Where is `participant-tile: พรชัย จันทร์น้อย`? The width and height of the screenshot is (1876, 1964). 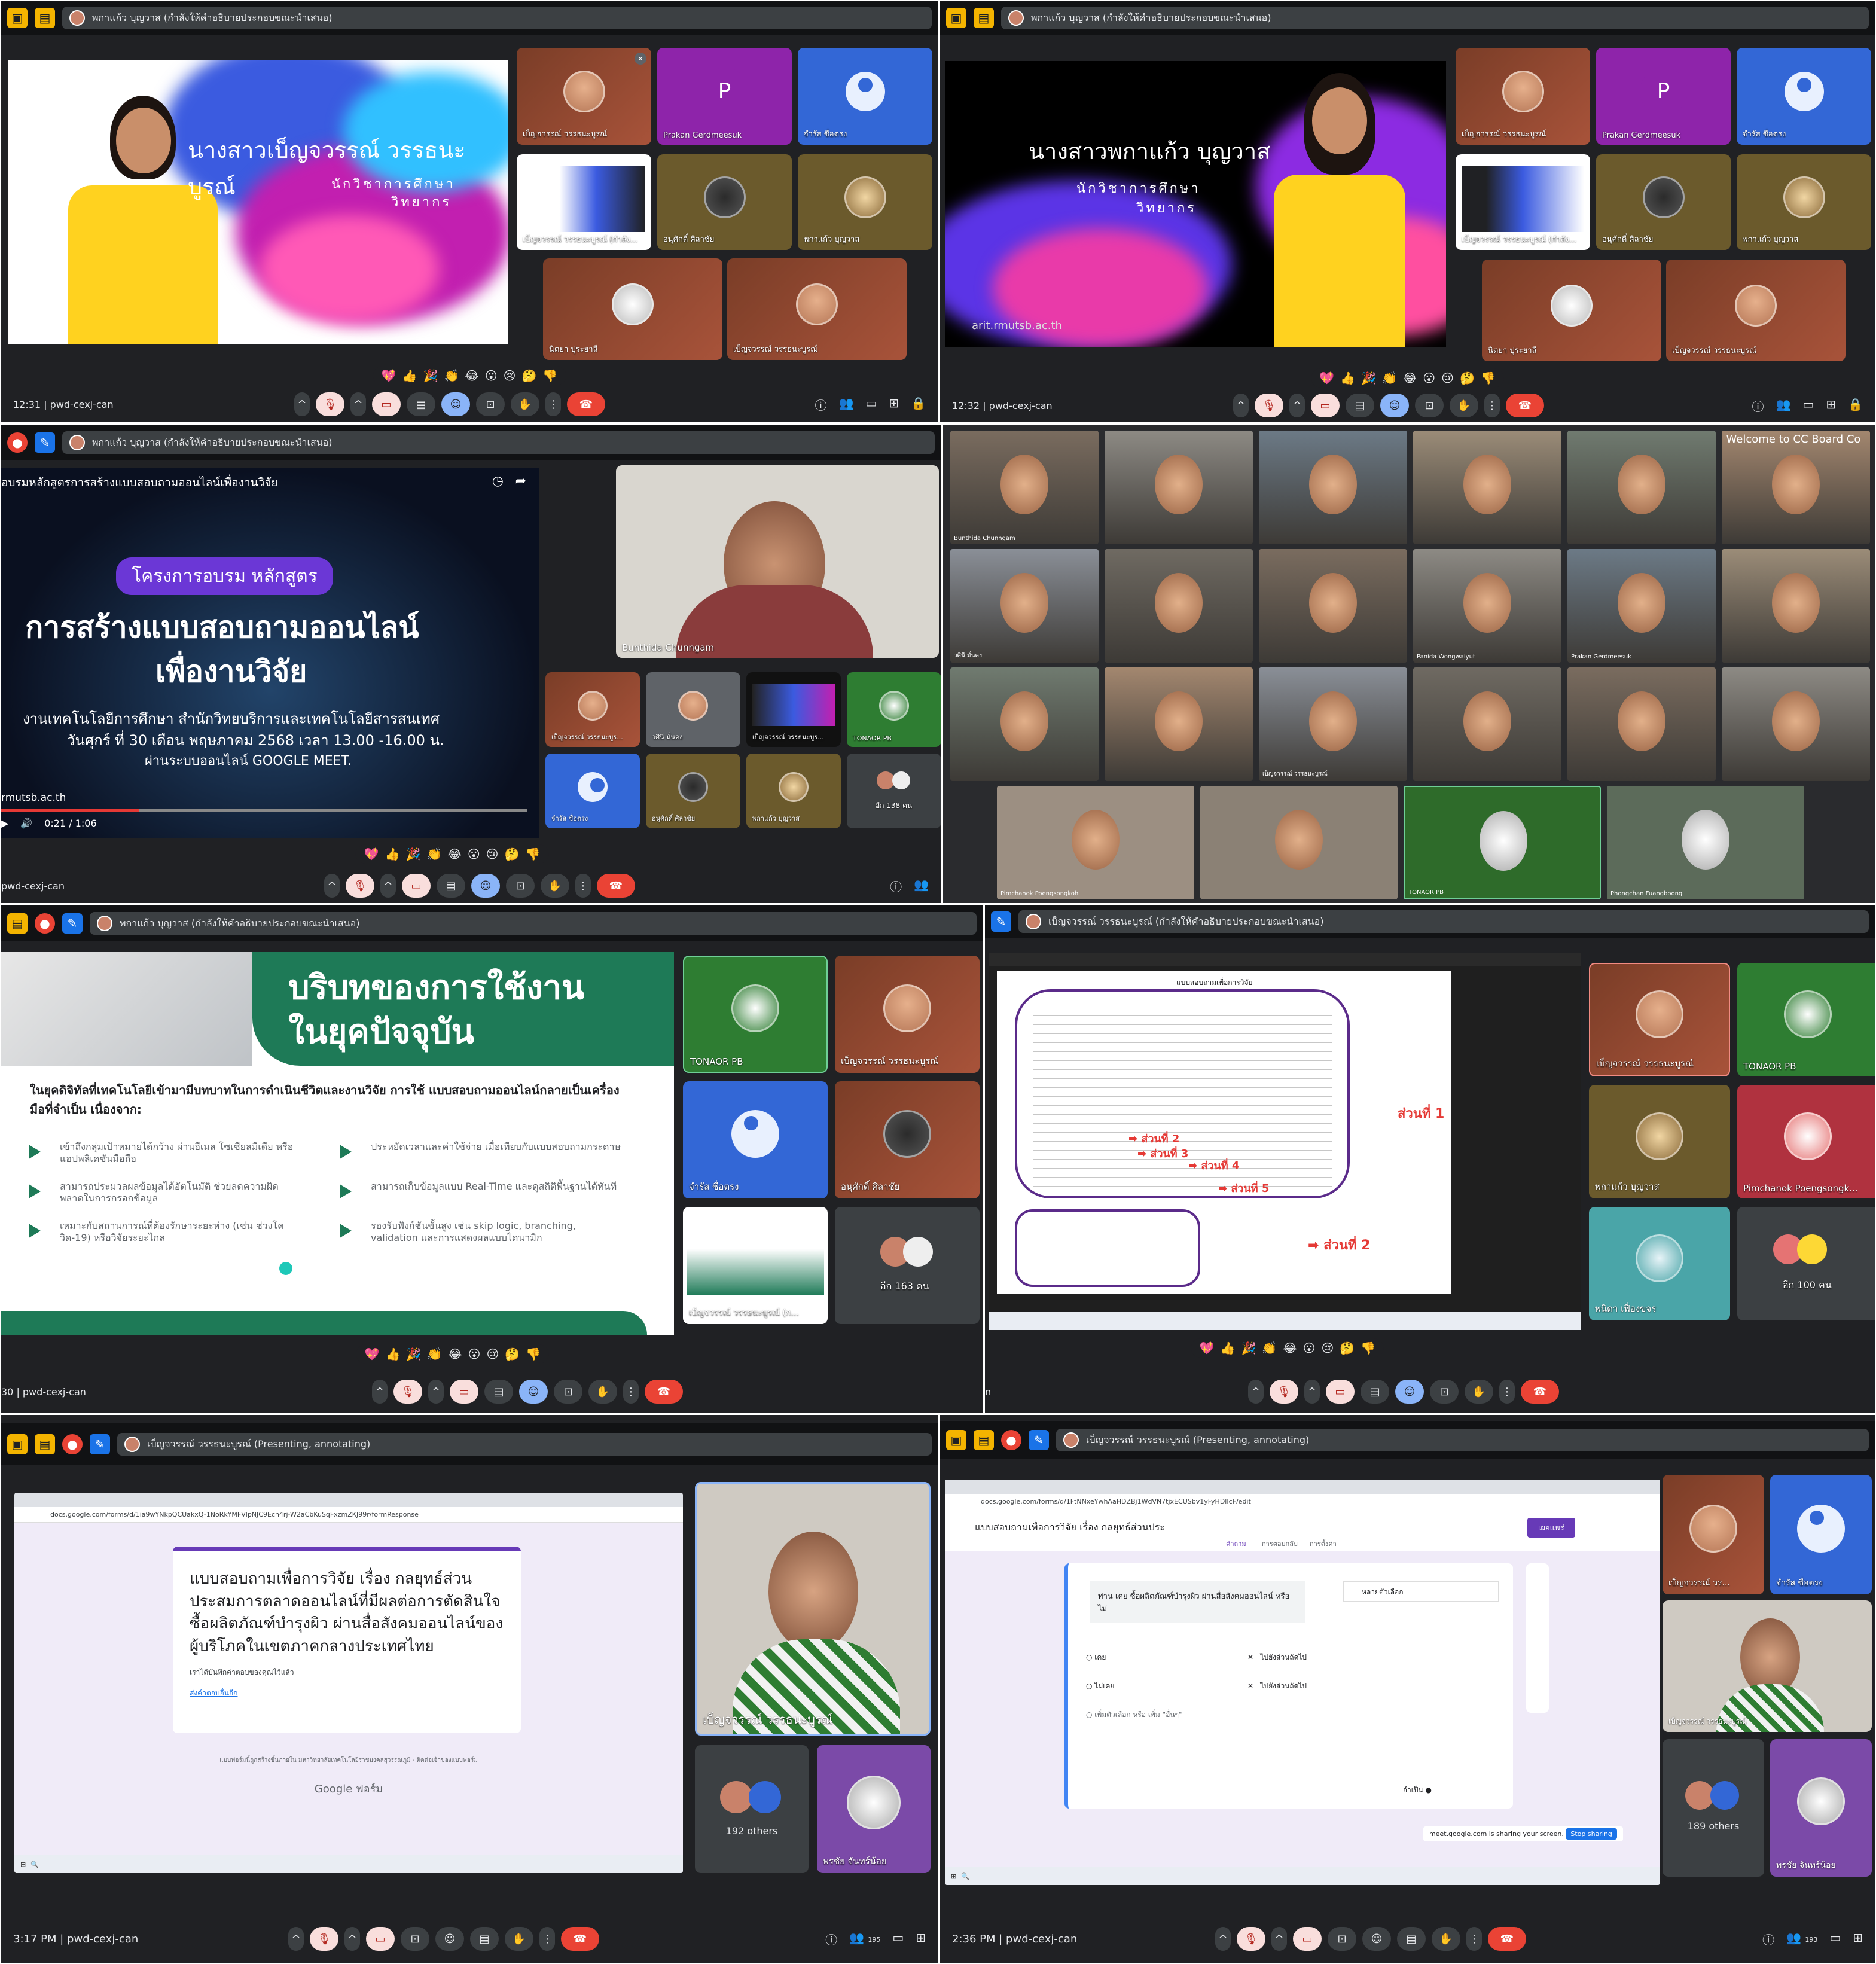
participant-tile: พรชัย จันทร์น้อย is located at coordinates (874, 1809).